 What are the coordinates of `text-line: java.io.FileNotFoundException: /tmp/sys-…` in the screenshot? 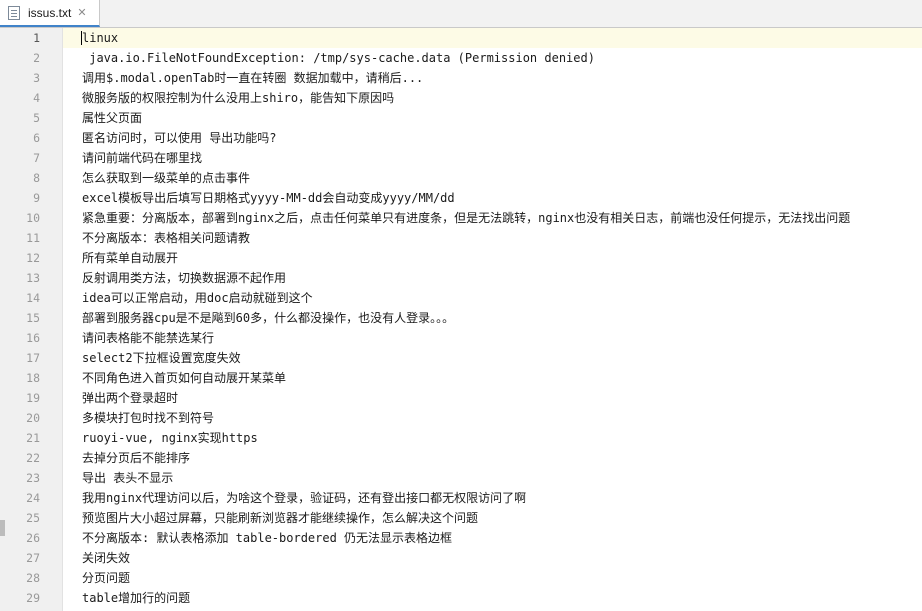 It's located at (502, 58).